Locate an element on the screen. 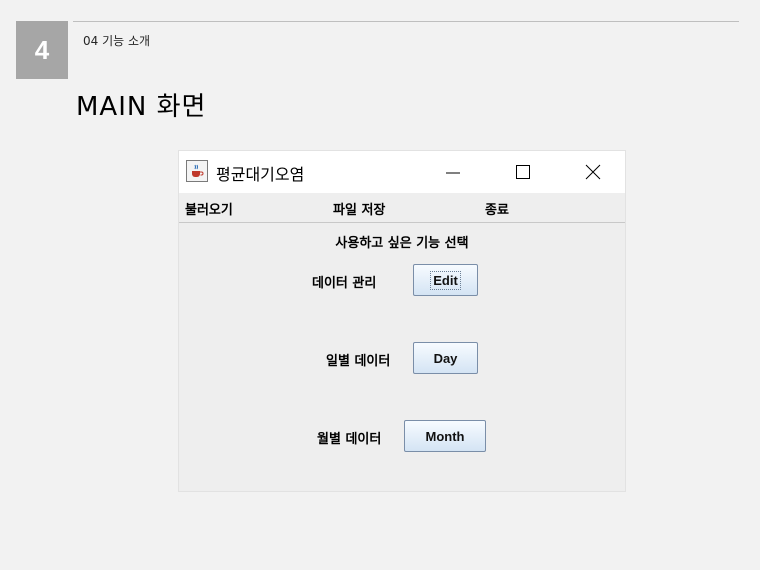 This screenshot has height=570, width=760. java-cup-icon is located at coordinates (197, 171).